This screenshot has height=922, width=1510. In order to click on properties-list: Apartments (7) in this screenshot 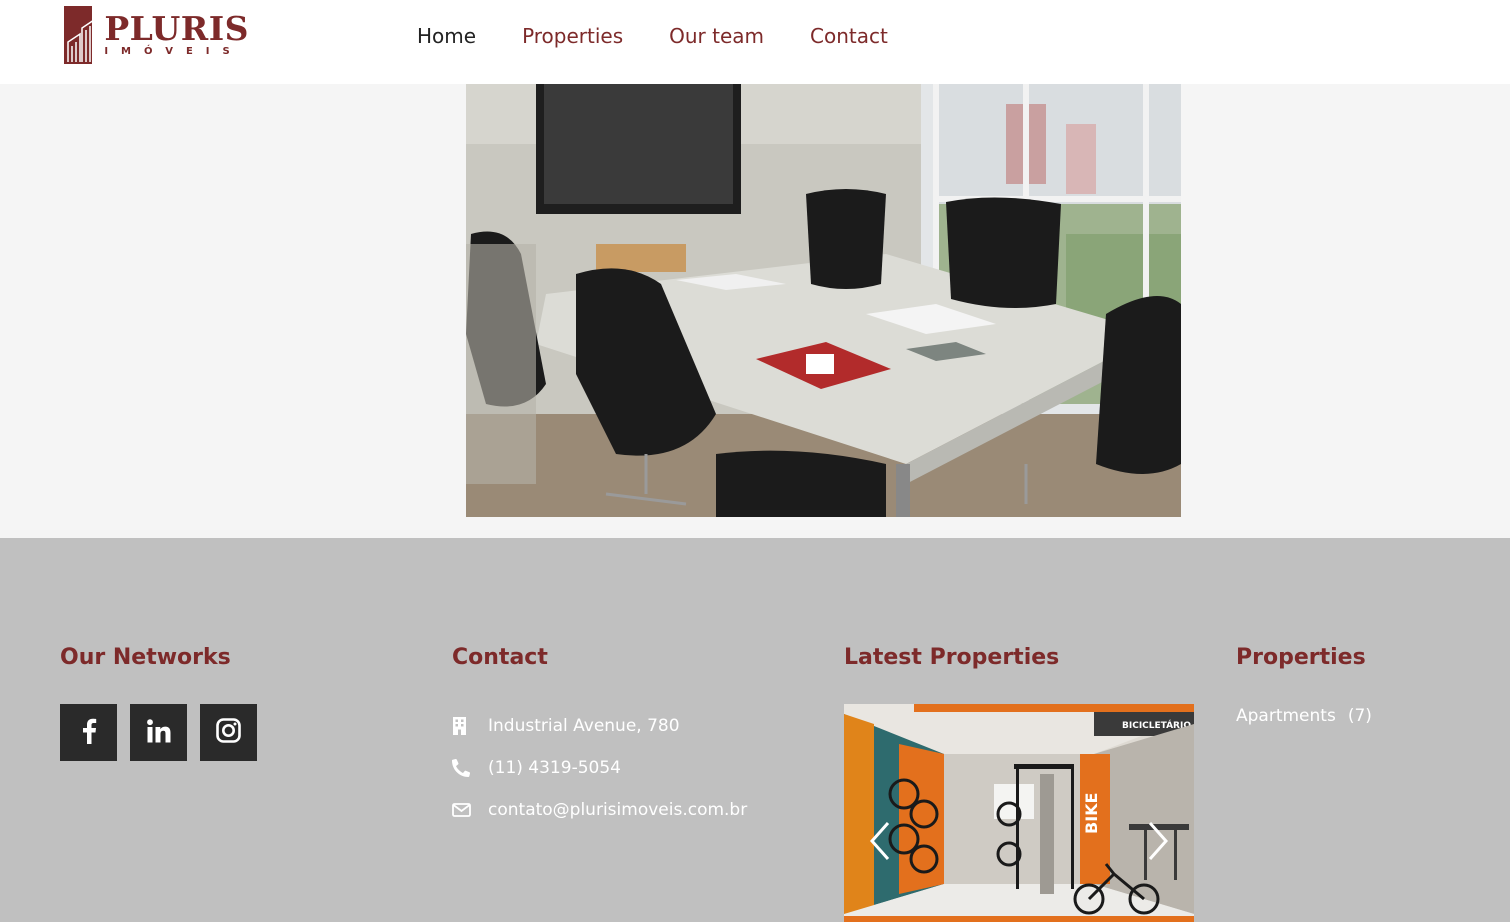, I will do `click(1304, 716)`.